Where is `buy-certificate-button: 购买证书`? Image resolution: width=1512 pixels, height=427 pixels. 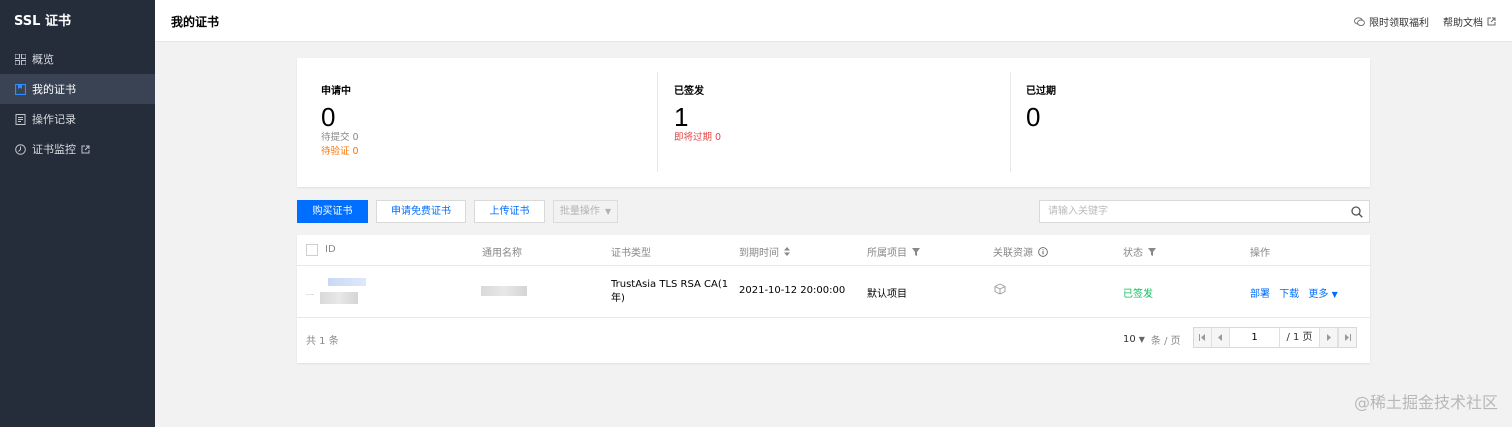
buy-certificate-button: 购买证书 is located at coordinates (332, 211).